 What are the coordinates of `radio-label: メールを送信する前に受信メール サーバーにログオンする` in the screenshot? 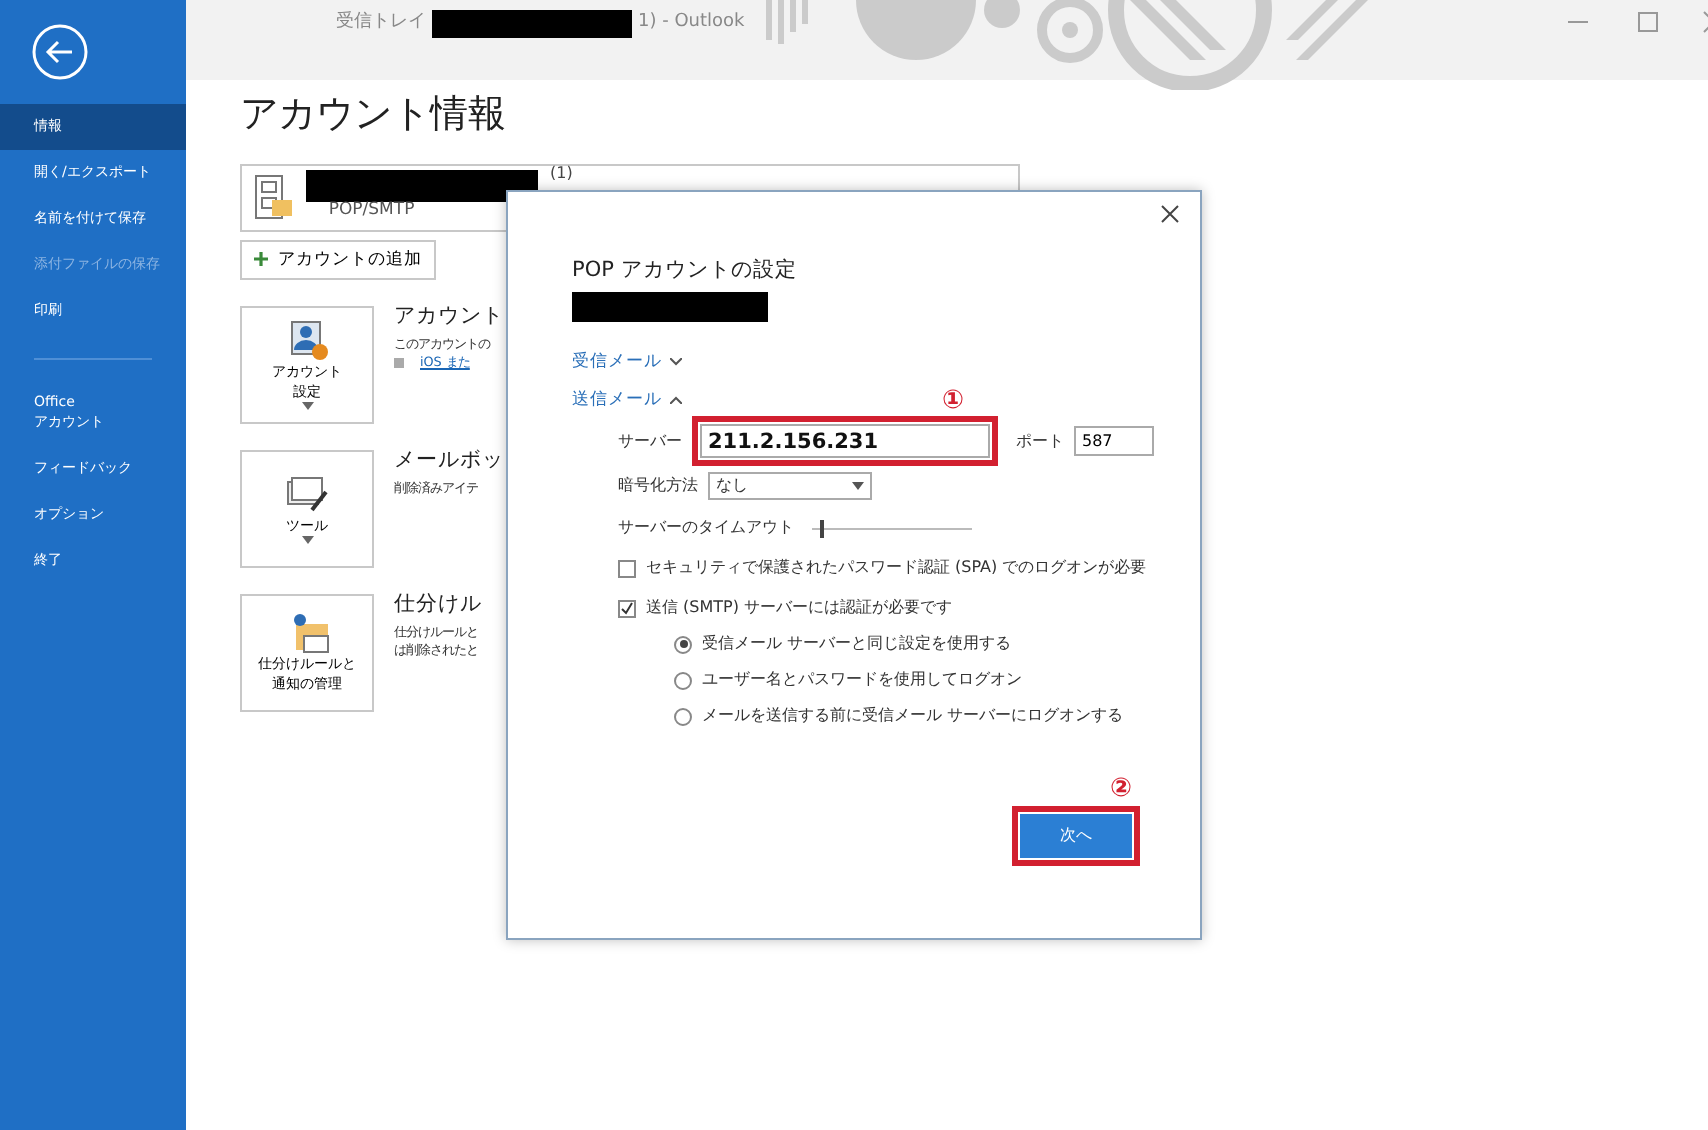 It's located at (913, 716).